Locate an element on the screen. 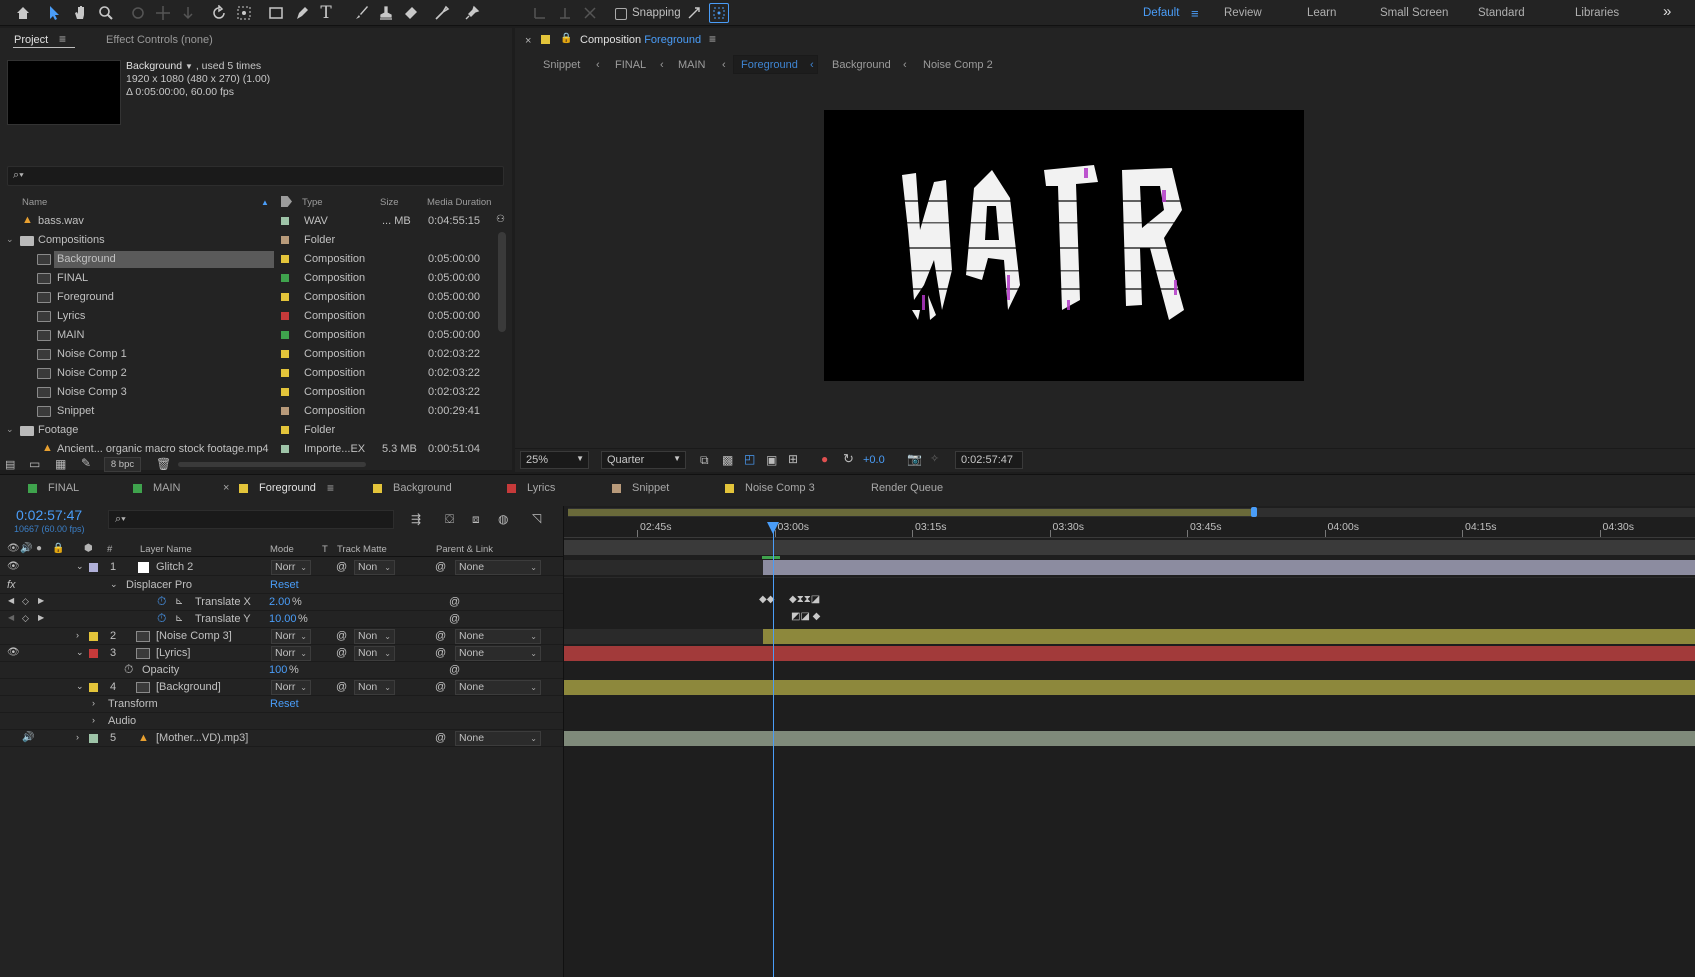 The height and width of the screenshot is (977, 1695). orbit-camera-icon is located at coordinates (138, 13).